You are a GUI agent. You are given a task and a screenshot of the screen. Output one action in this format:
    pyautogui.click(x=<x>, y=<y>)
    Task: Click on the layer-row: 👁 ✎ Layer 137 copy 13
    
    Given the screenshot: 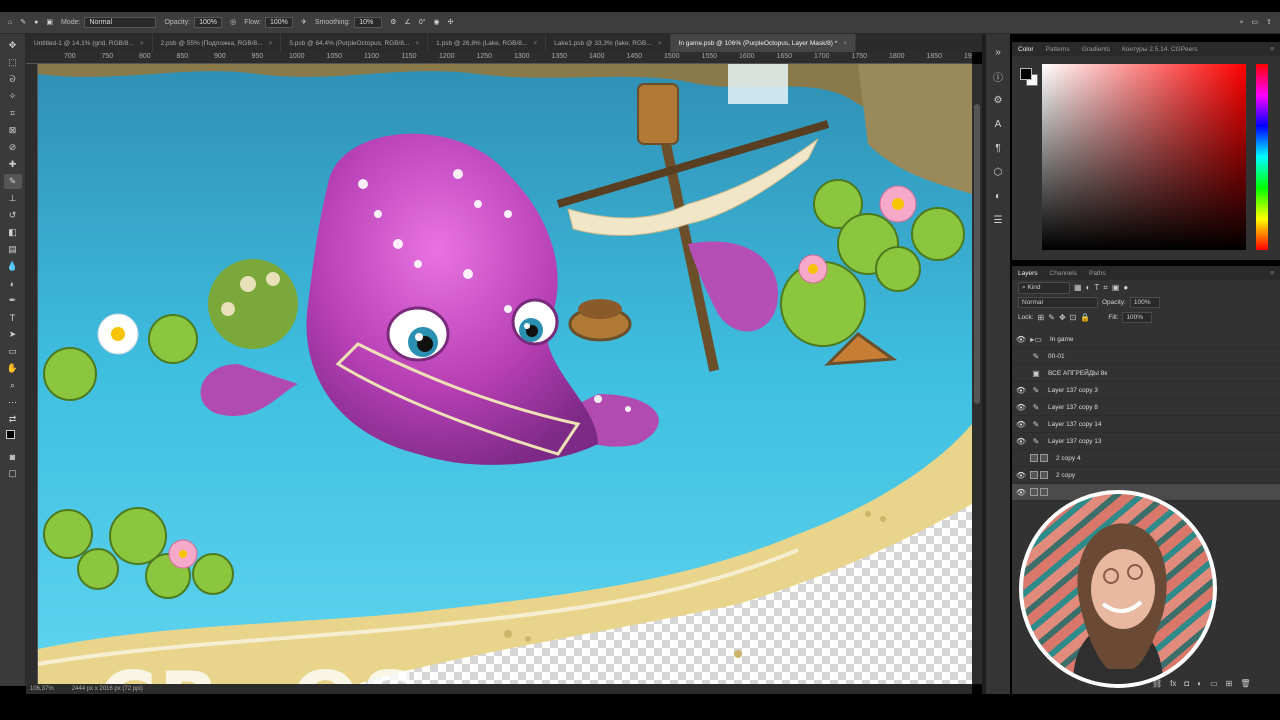 What is the action you would take?
    pyautogui.click(x=1146, y=441)
    